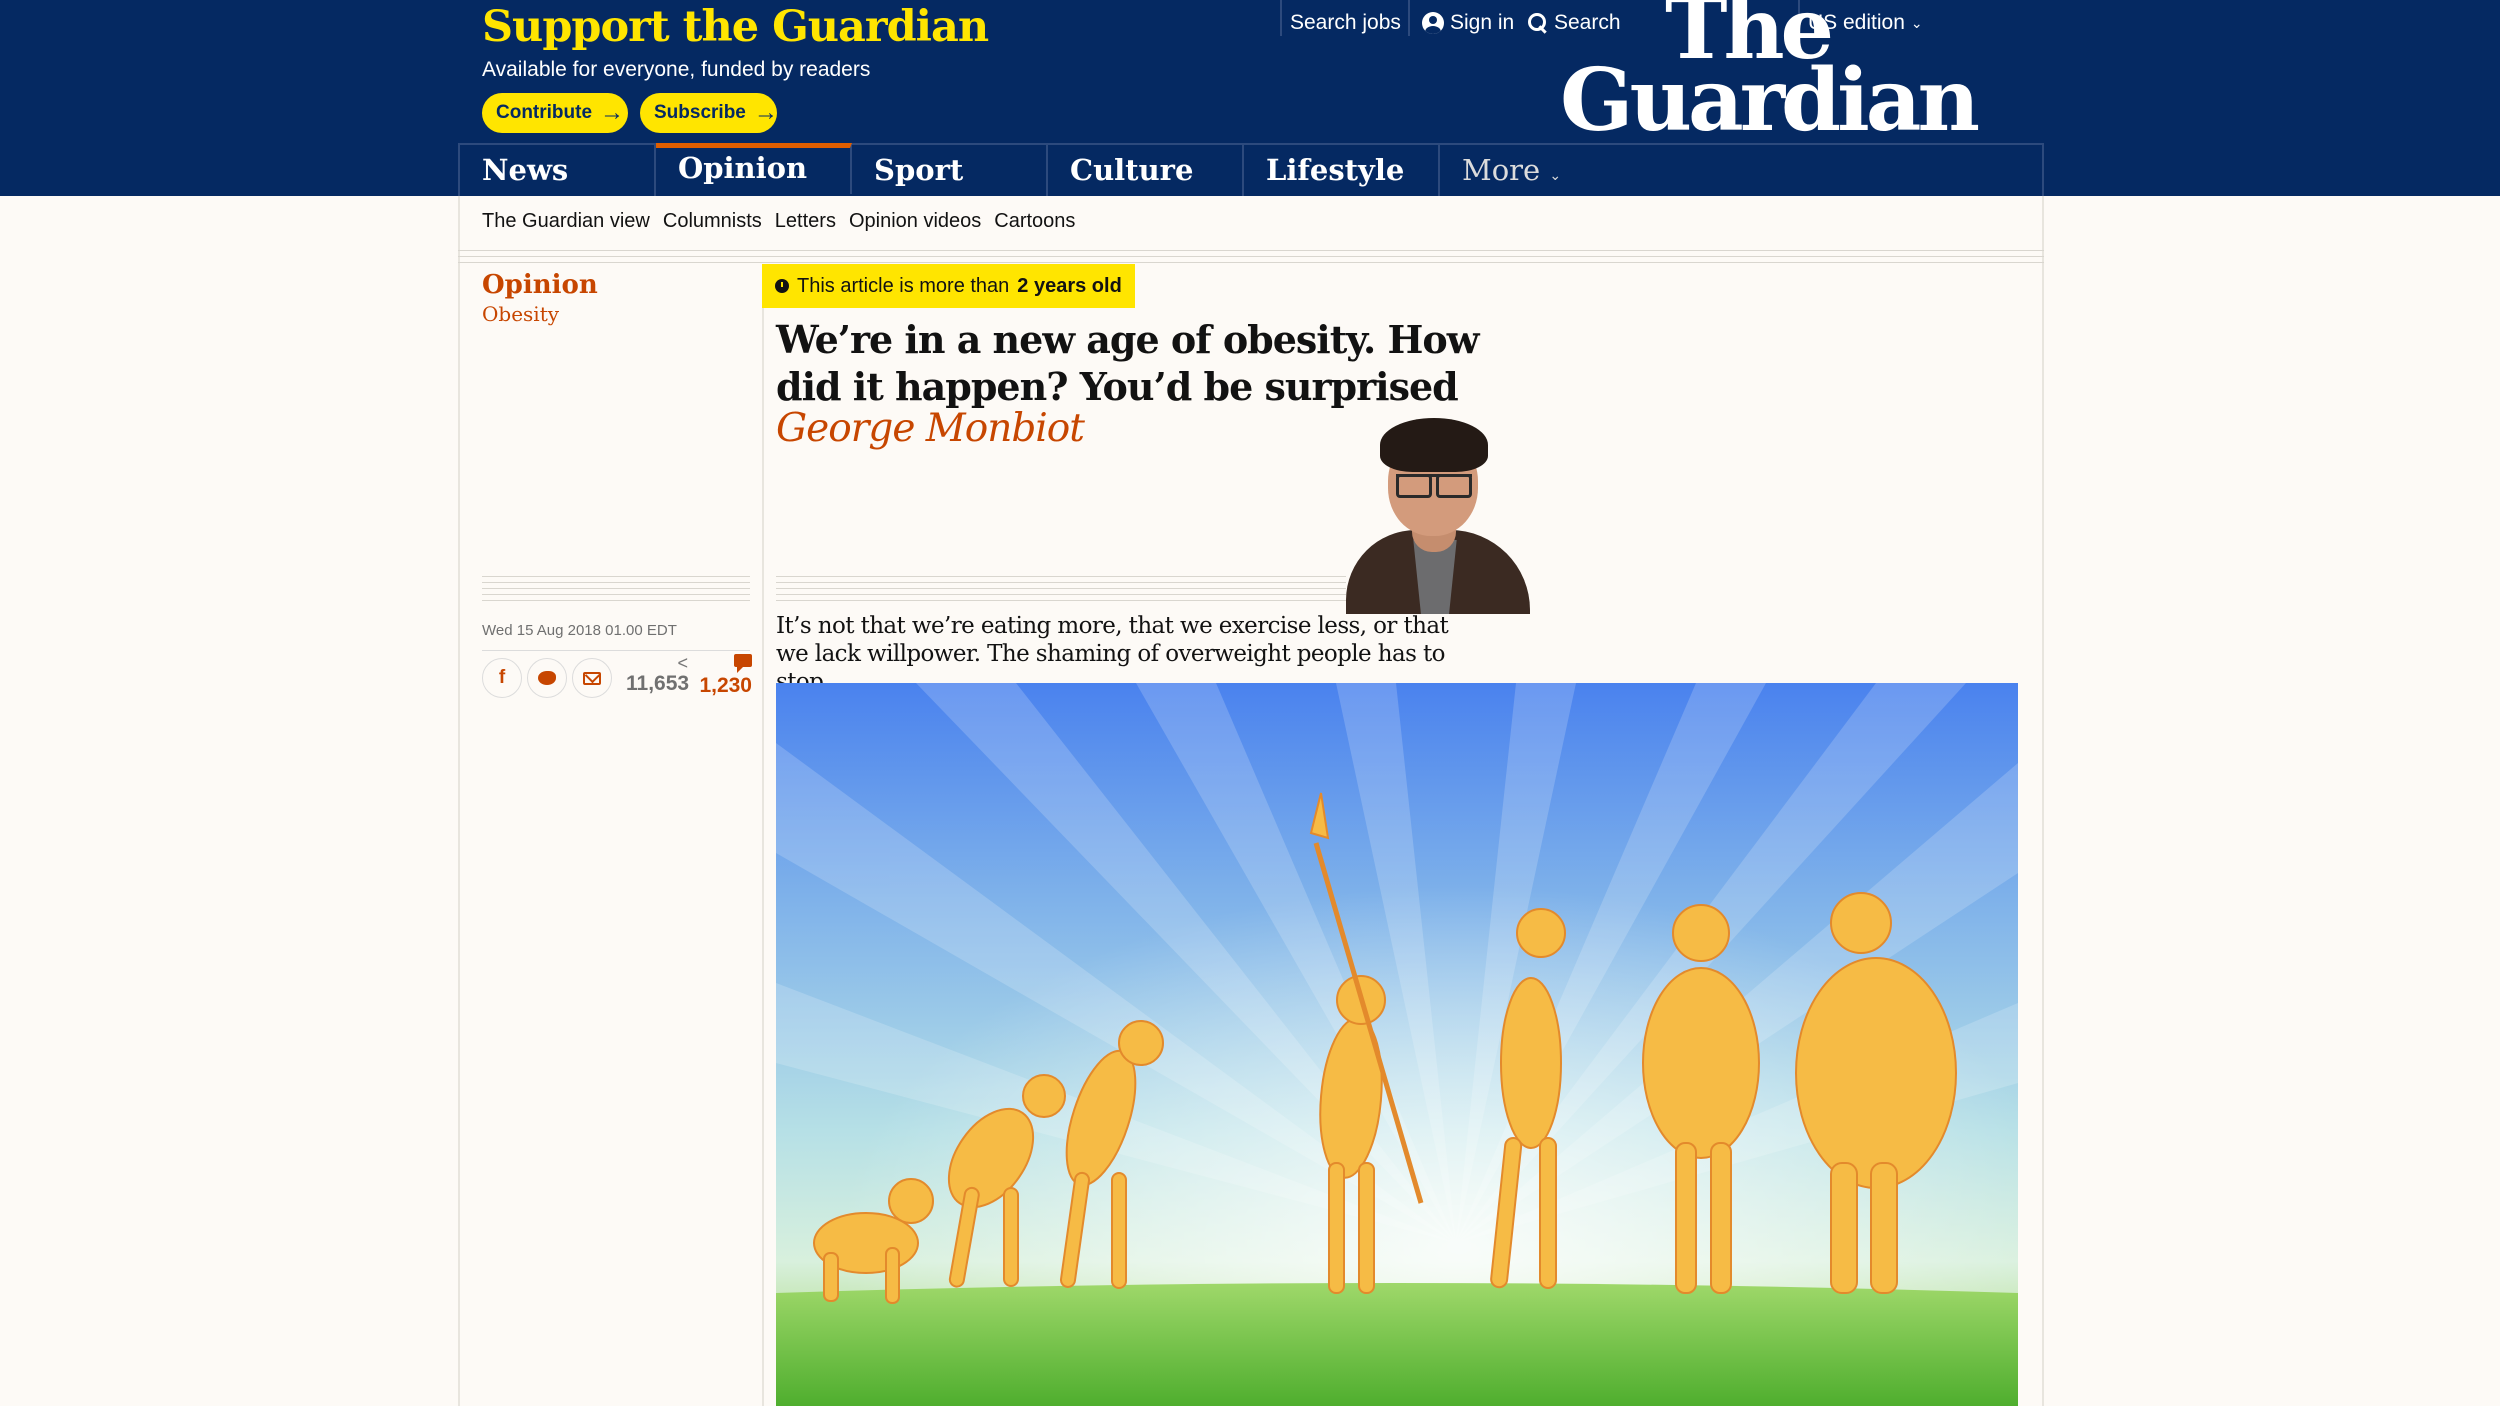 The image size is (2500, 1406). I want to click on email-icon, so click(592, 678).